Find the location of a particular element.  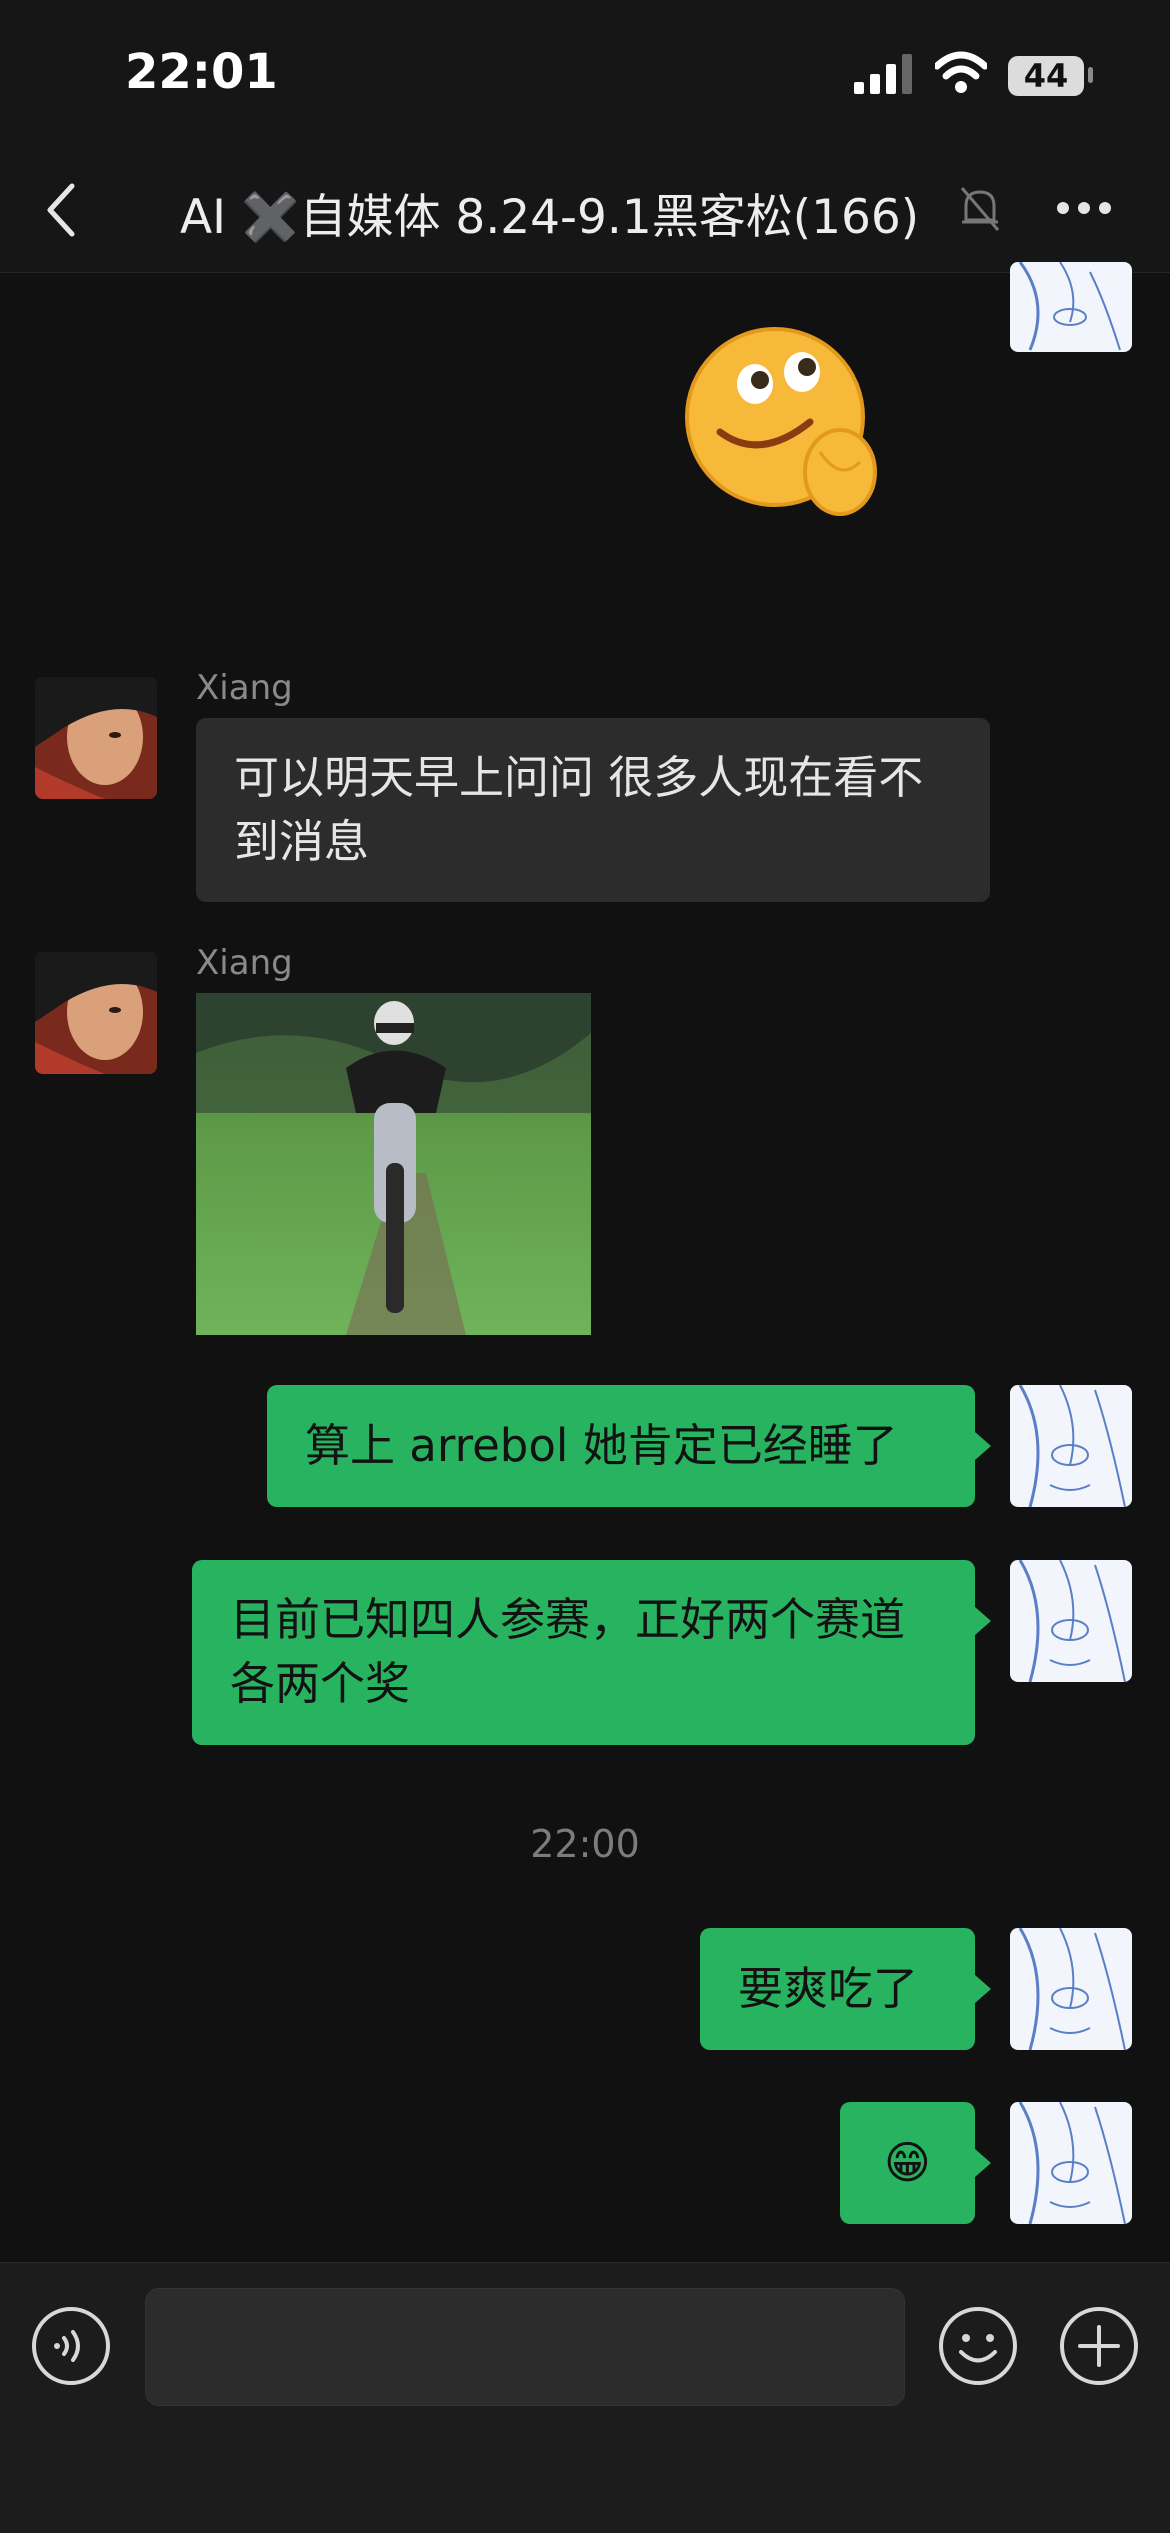

message-bubble-incoming: 可以明天早上问问 很多人现在看不到消息 is located at coordinates (593, 810).